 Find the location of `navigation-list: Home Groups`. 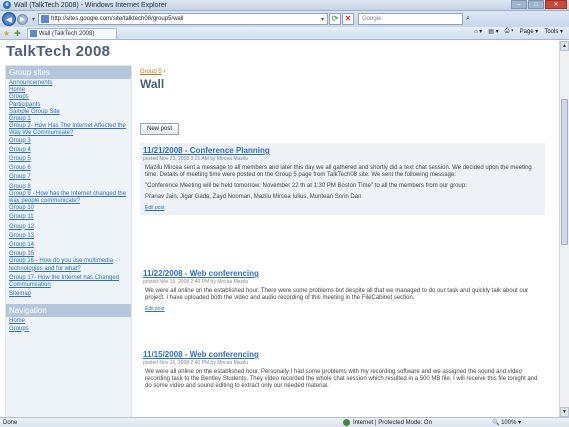

navigation-list: Home Groups is located at coordinates (68, 325).